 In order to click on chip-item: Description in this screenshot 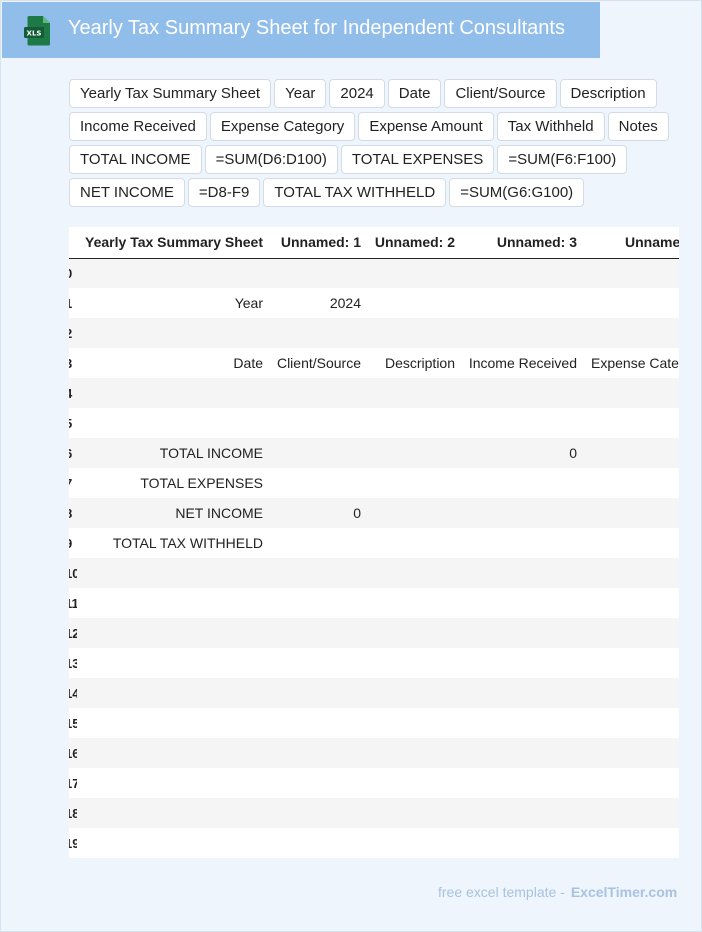, I will do `click(608, 93)`.